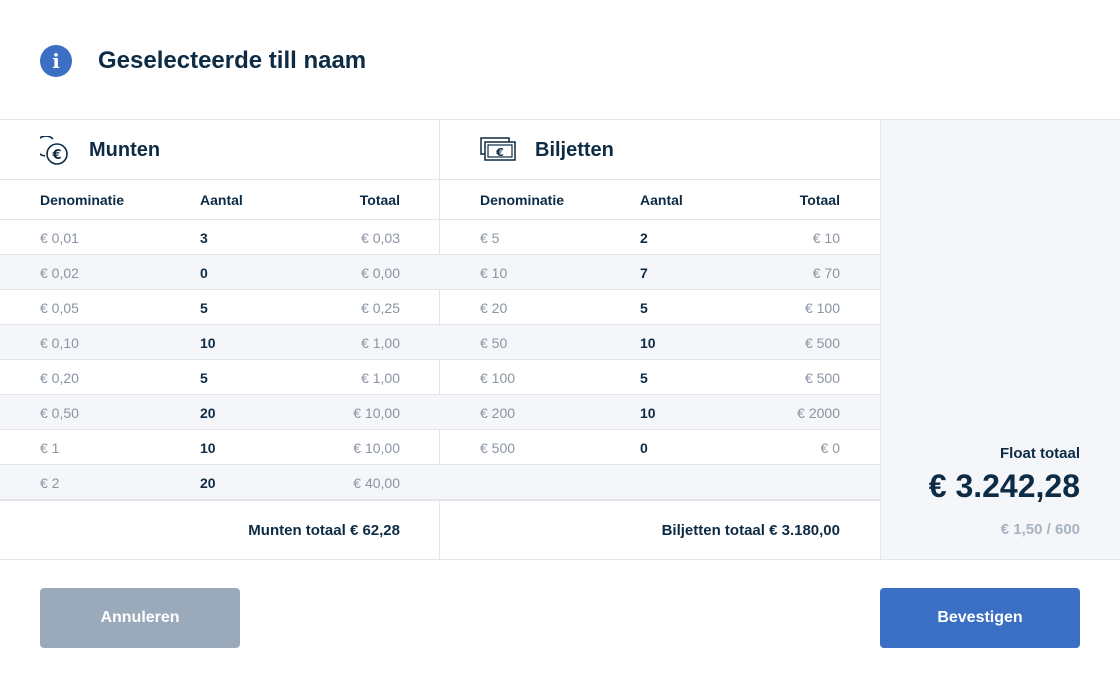 This screenshot has height=680, width=1120. Describe the element at coordinates (494, 343) in the screenshot. I see `row-denomination: € 50` at that location.